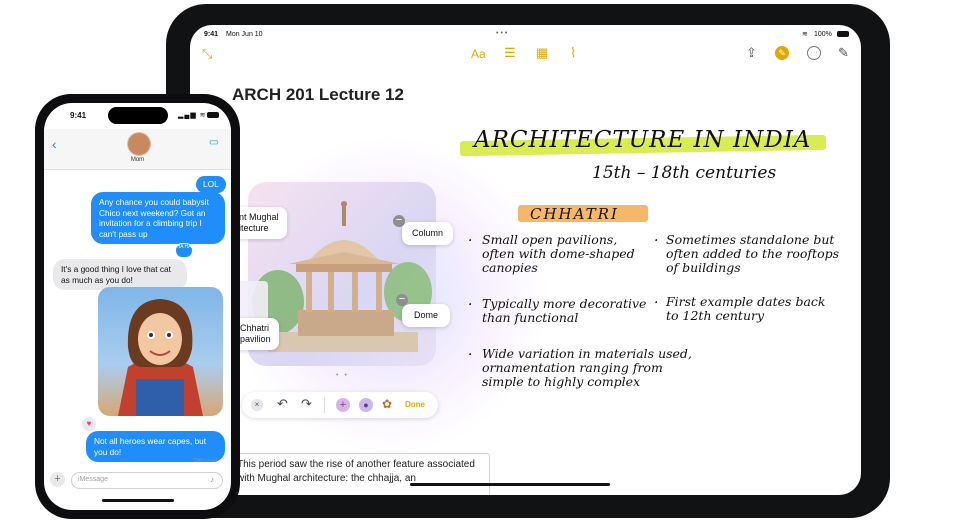 The image size is (961, 523). Describe the element at coordinates (137, 160) in the screenshot. I see `contact-name: Mom` at that location.